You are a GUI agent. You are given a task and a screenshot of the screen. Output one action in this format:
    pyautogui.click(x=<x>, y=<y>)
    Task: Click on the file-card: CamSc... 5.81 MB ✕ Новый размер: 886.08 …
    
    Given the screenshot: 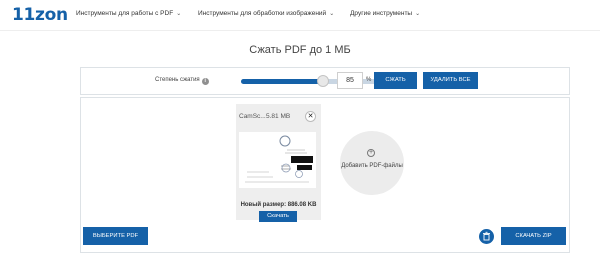 What is the action you would take?
    pyautogui.click(x=278, y=163)
    